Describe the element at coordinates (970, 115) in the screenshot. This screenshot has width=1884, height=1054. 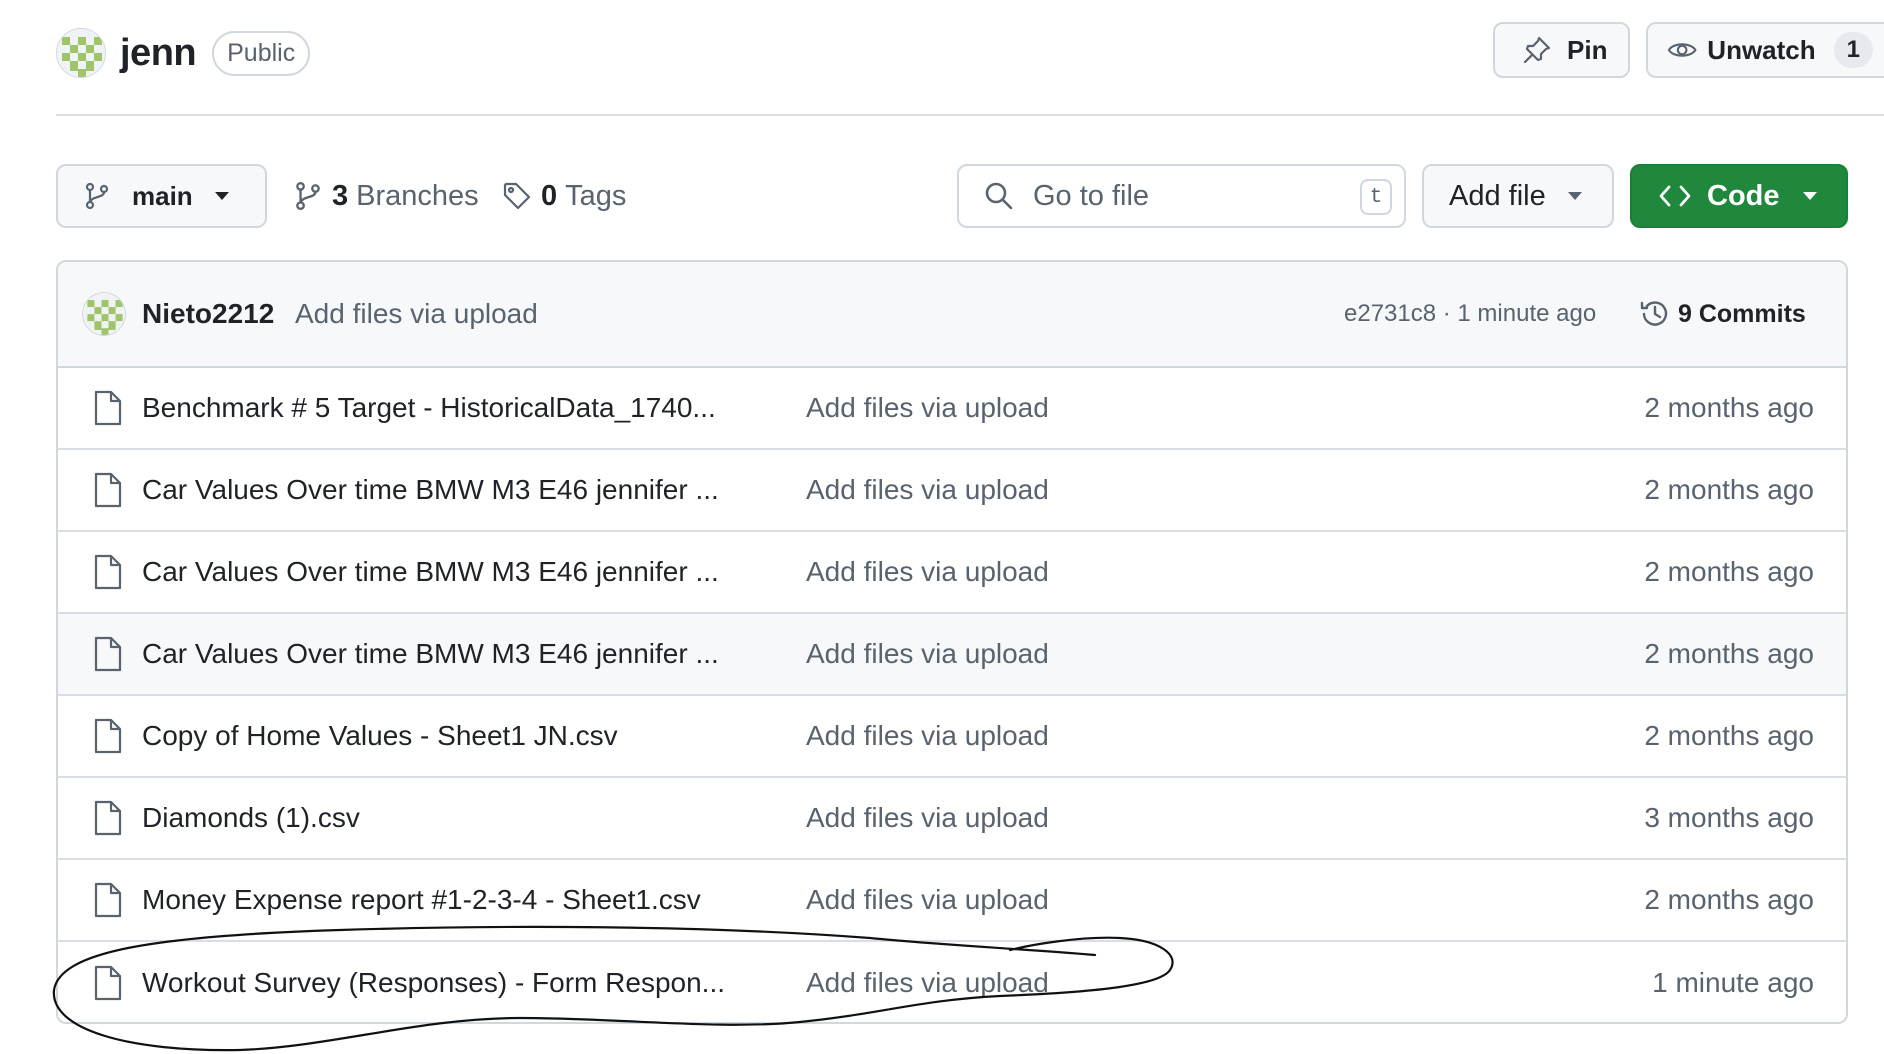
I see `header-divider` at that location.